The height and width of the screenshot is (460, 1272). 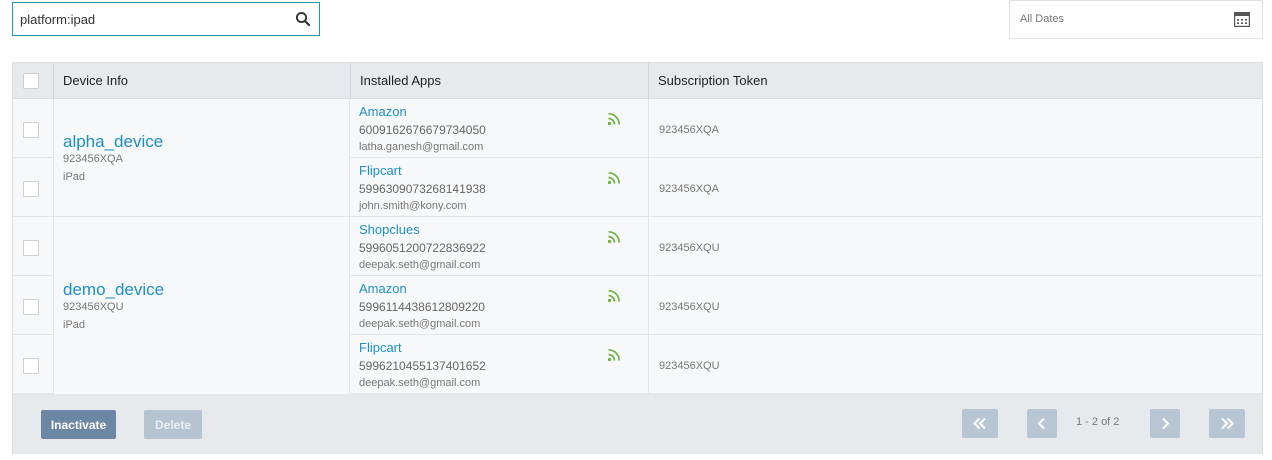 What do you see at coordinates (389, 229) in the screenshot?
I see `app-name-link: Shopclues` at bounding box center [389, 229].